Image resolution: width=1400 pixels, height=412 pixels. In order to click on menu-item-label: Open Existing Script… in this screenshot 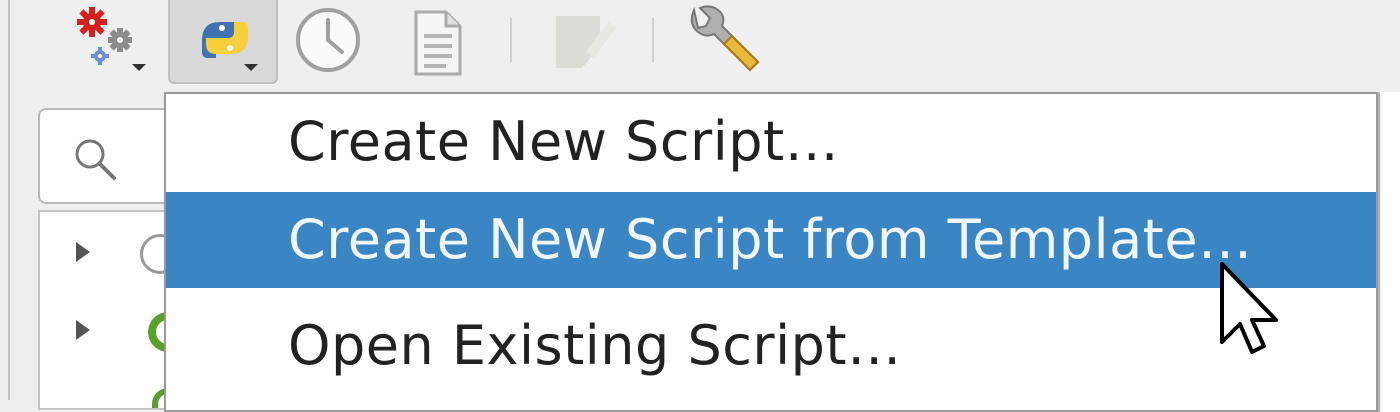, I will do `click(595, 345)`.